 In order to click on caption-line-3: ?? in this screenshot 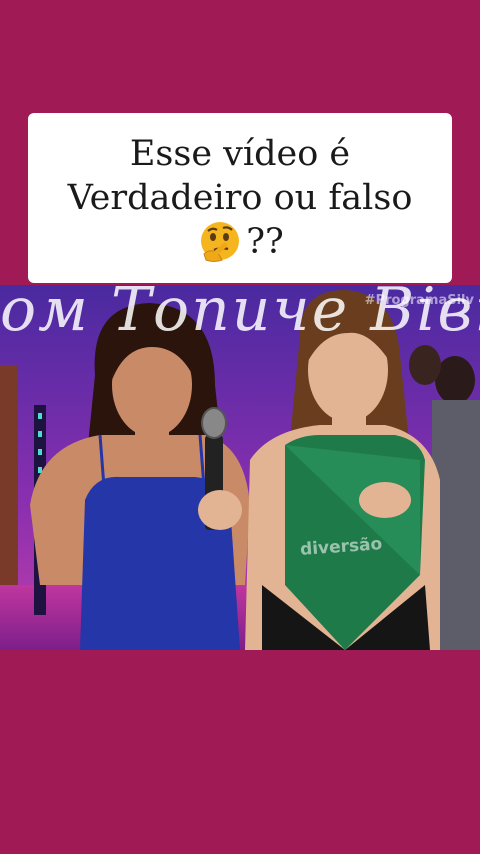, I will do `click(240, 242)`.